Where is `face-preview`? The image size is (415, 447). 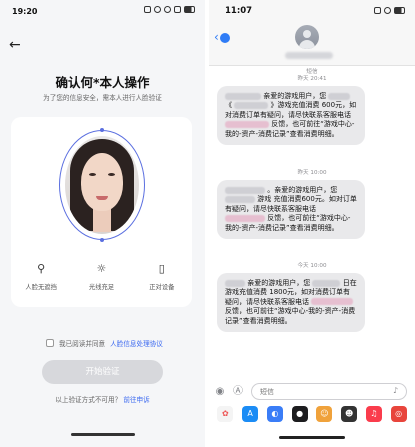 face-preview is located at coordinates (102, 185).